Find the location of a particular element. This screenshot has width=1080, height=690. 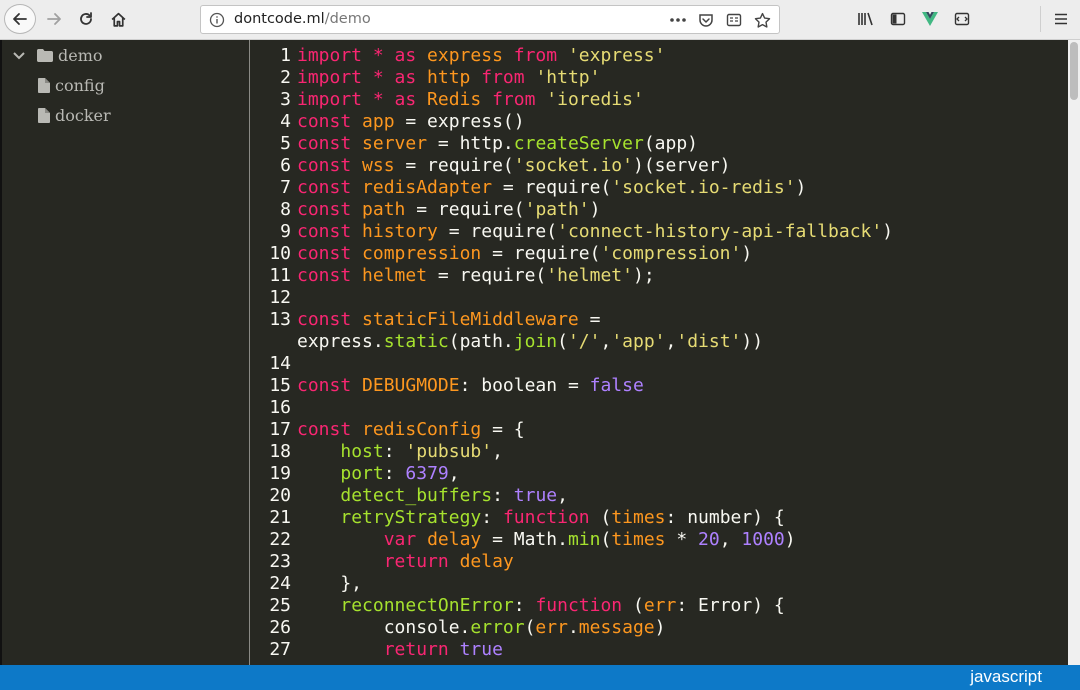

code-token: = is located at coordinates (589, 319).